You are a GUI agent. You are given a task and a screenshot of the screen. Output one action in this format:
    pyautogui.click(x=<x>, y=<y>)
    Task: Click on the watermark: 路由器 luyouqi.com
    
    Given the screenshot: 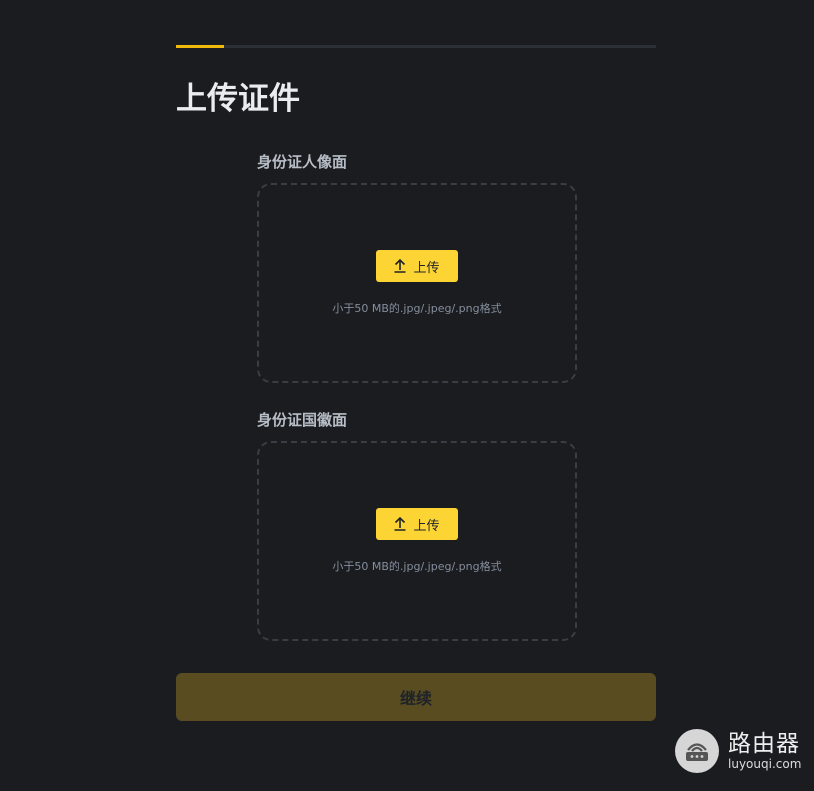 What is the action you would take?
    pyautogui.click(x=738, y=751)
    